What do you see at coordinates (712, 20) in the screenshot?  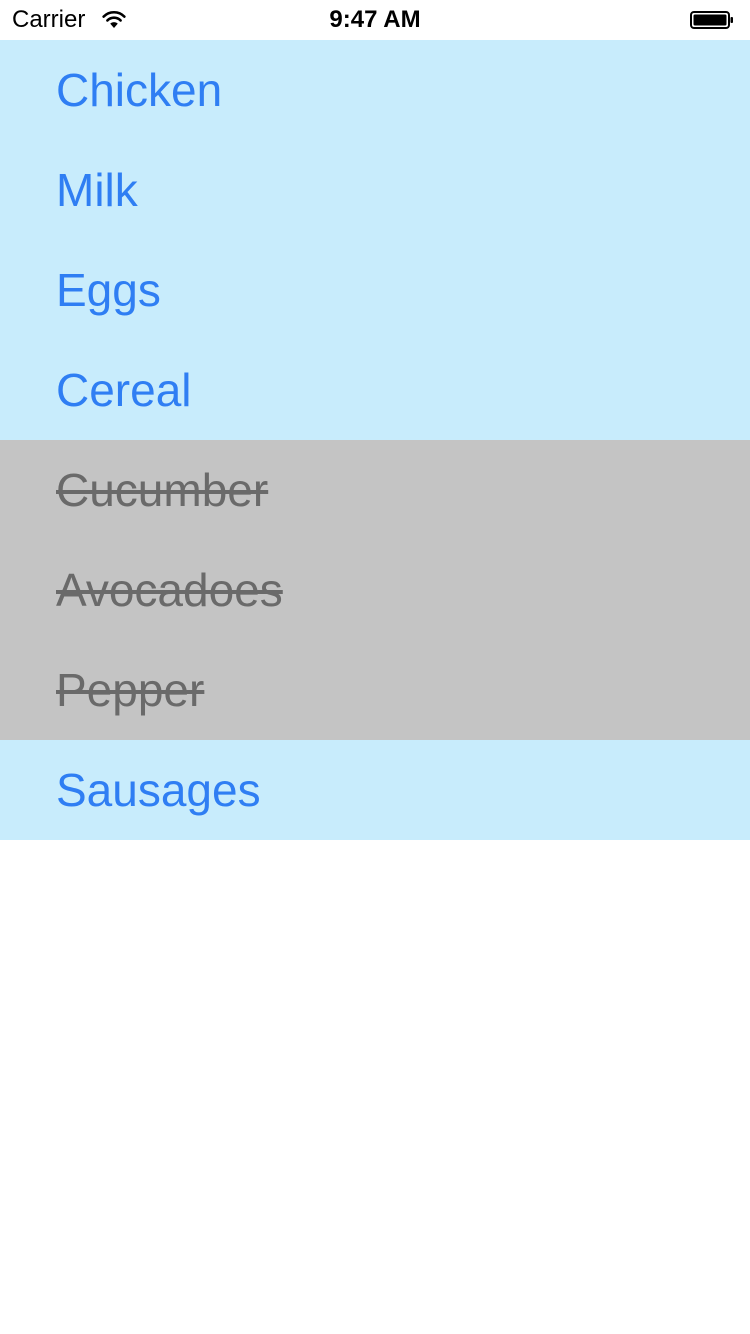 I see `battery-icon` at bounding box center [712, 20].